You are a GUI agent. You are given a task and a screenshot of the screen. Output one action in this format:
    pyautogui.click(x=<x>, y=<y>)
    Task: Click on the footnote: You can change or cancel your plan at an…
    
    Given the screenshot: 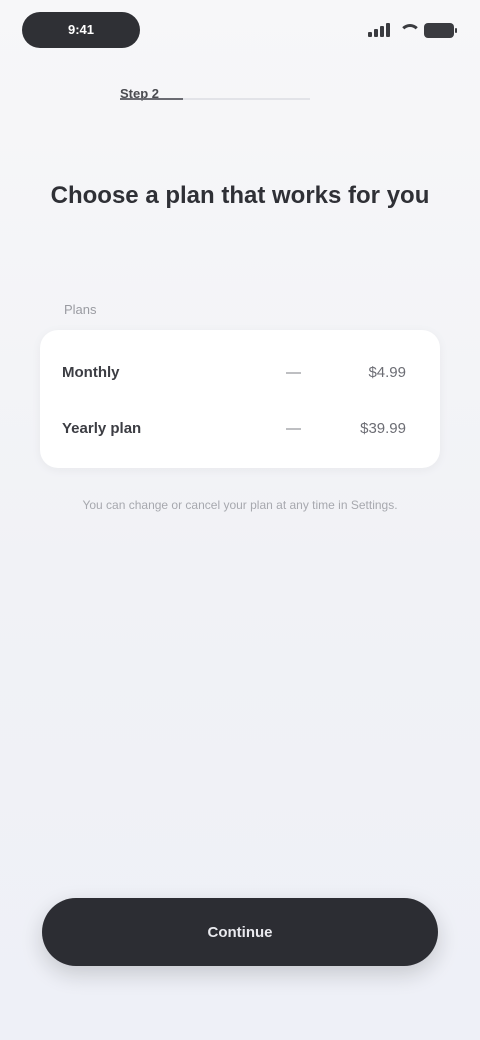 What is the action you would take?
    pyautogui.click(x=240, y=505)
    